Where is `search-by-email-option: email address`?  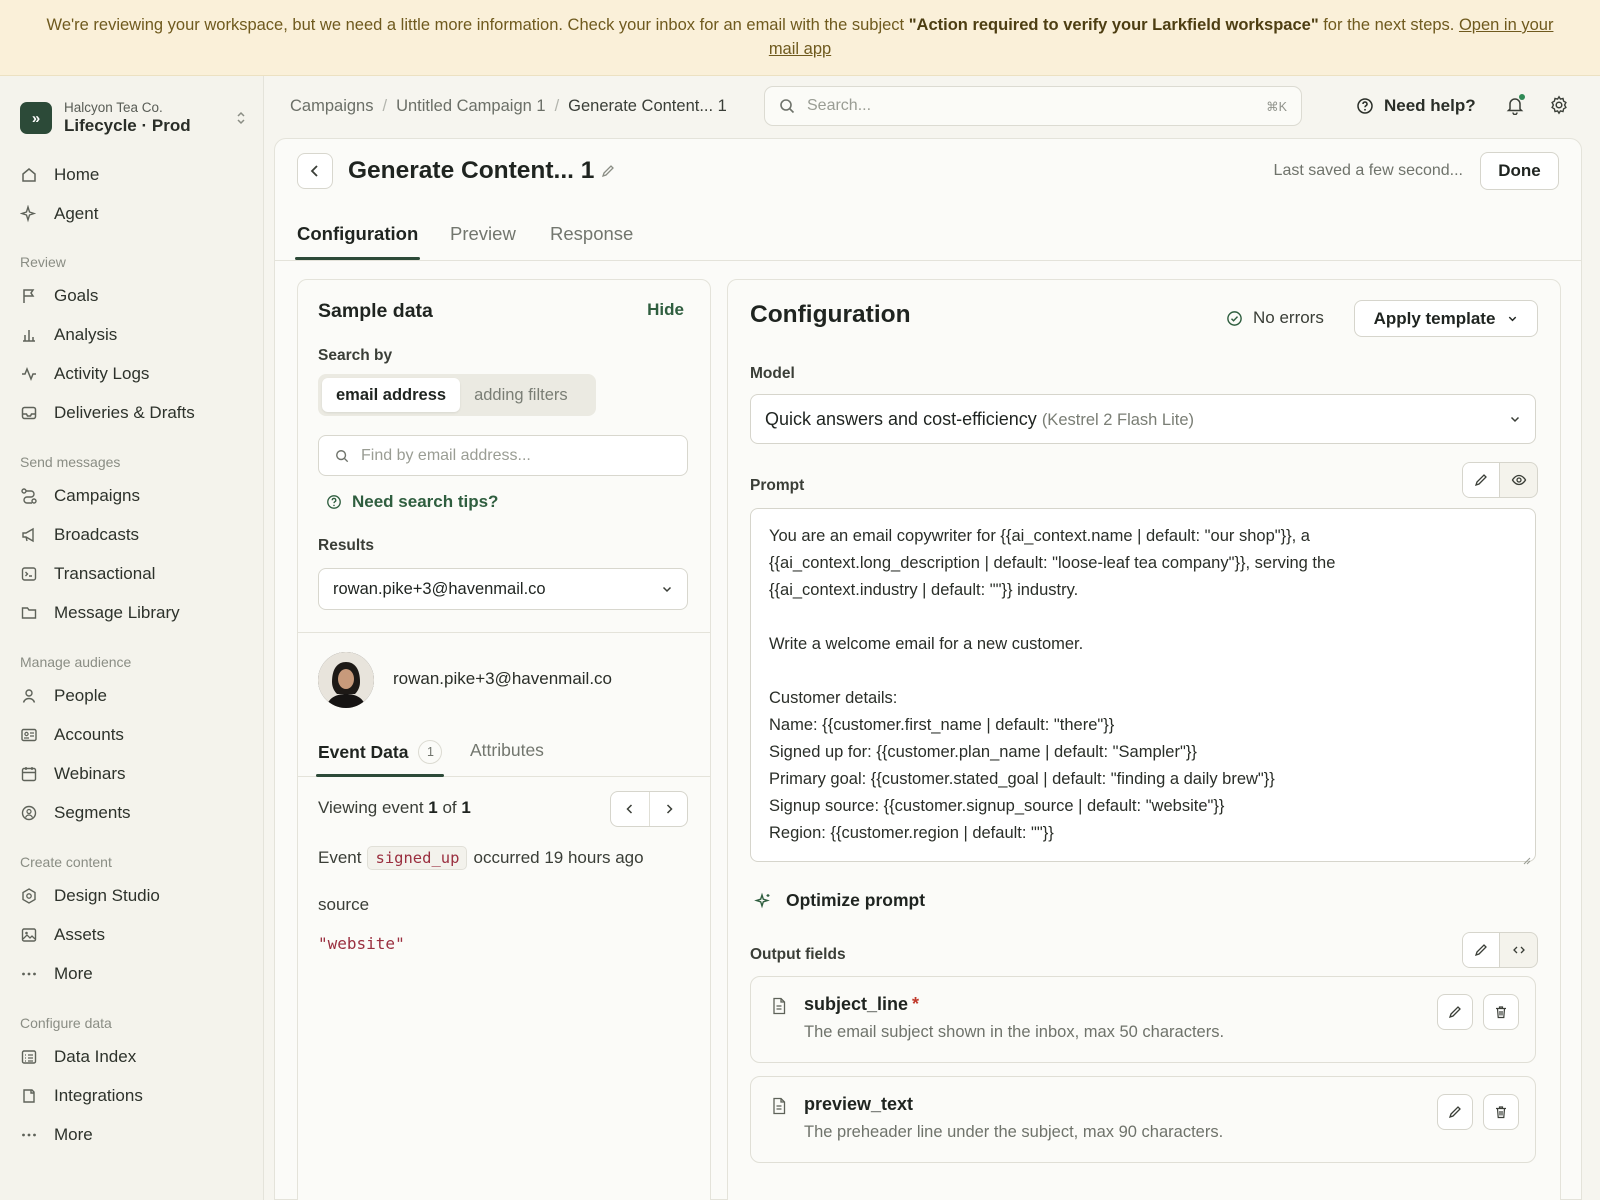 search-by-email-option: email address is located at coordinates (391, 395).